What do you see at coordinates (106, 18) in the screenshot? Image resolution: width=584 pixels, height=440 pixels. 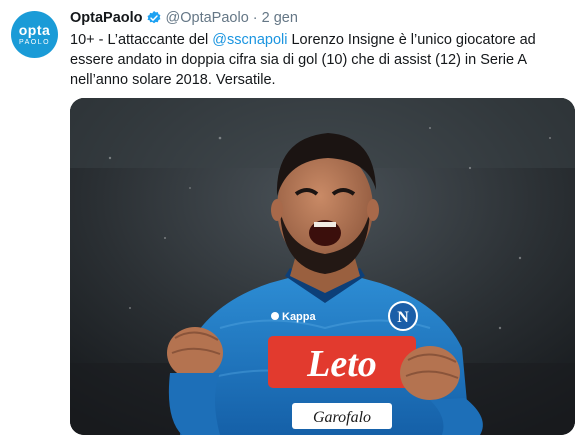 I see `display-name: OptaPaolo` at bounding box center [106, 18].